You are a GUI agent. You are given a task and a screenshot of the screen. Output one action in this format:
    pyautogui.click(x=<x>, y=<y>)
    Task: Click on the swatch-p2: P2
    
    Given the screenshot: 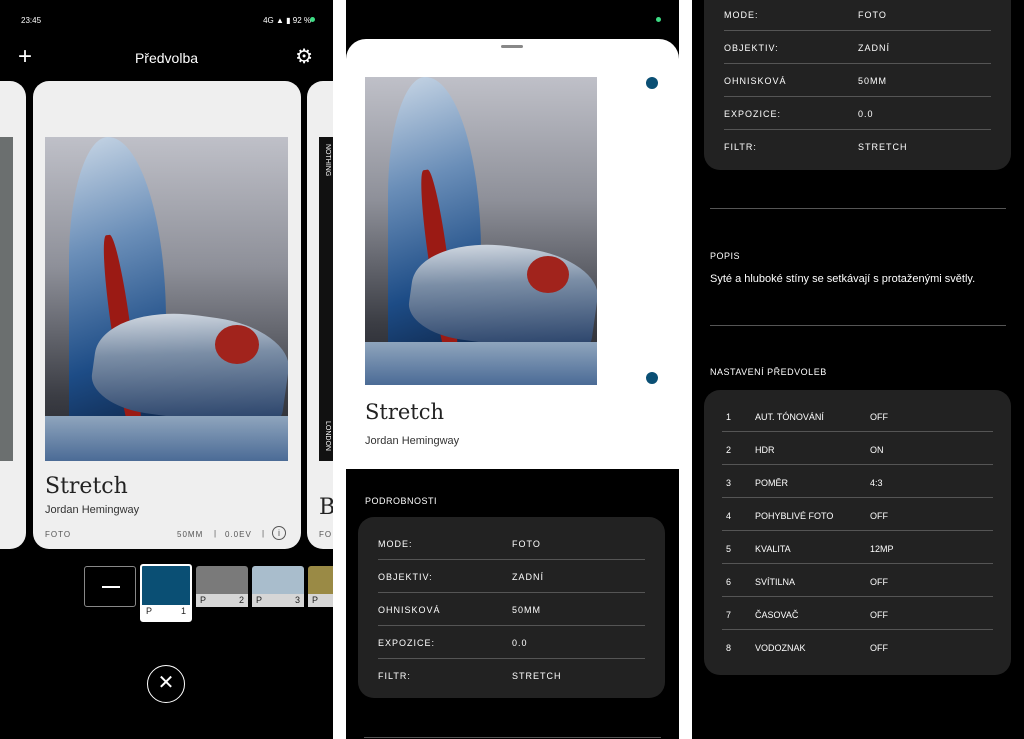 What is the action you would take?
    pyautogui.click(x=222, y=586)
    